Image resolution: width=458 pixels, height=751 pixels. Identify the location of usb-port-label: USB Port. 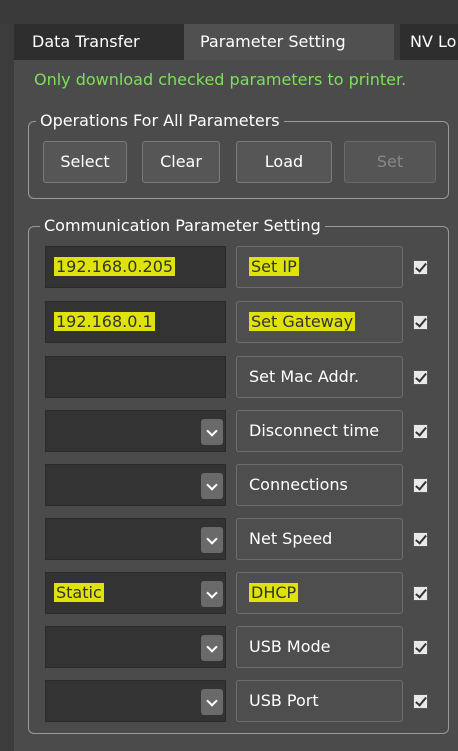
(284, 700).